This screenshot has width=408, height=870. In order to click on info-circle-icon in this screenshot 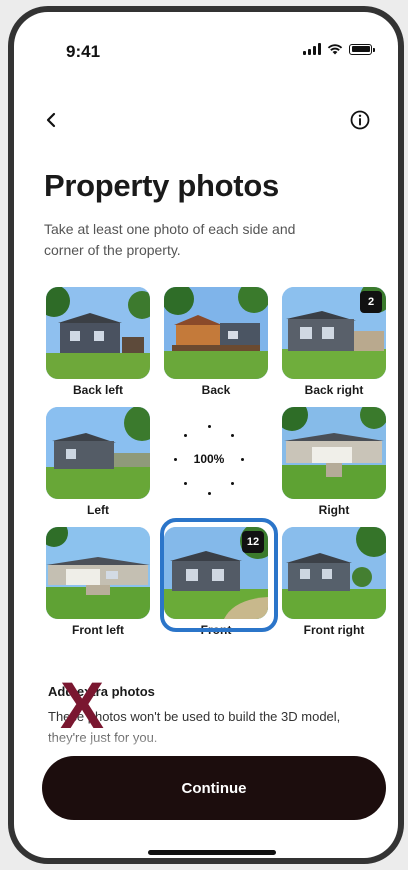, I will do `click(360, 120)`.